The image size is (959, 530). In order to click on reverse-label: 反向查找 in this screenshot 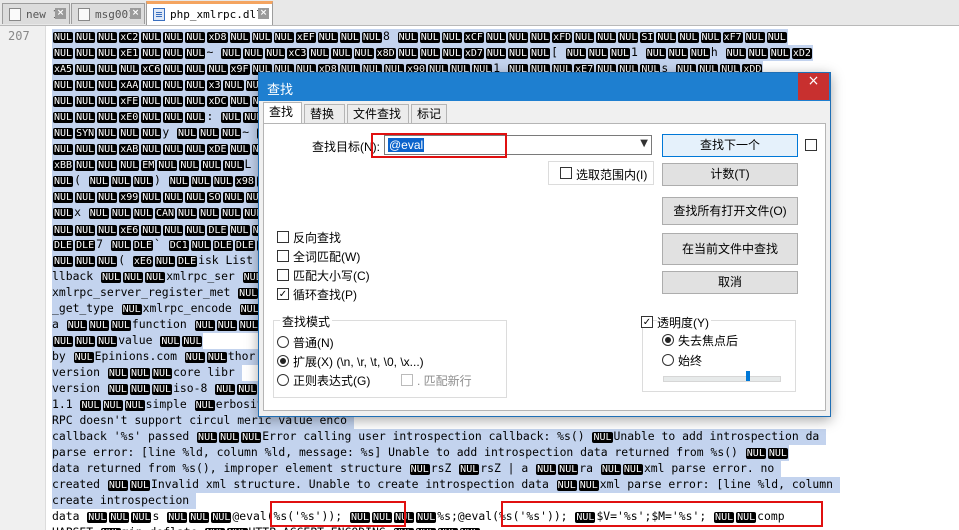, I will do `click(317, 238)`.